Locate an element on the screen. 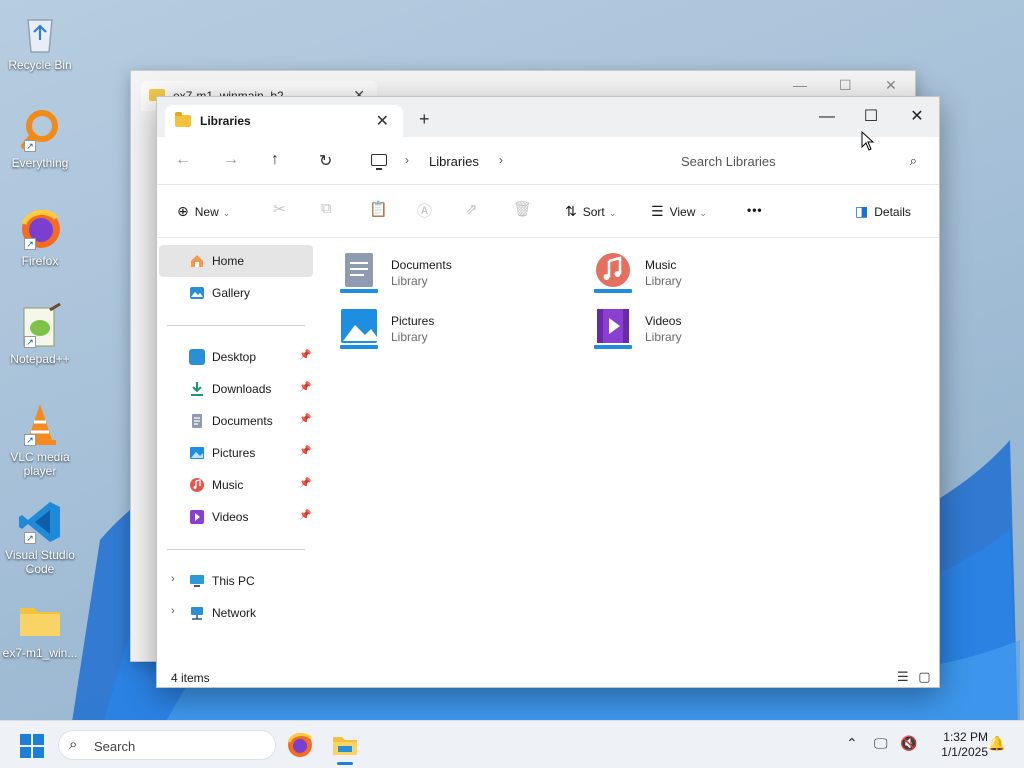 Image resolution: width=1024 pixels, height=768 pixels. delete-icon: 🗑 is located at coordinates (522, 209).